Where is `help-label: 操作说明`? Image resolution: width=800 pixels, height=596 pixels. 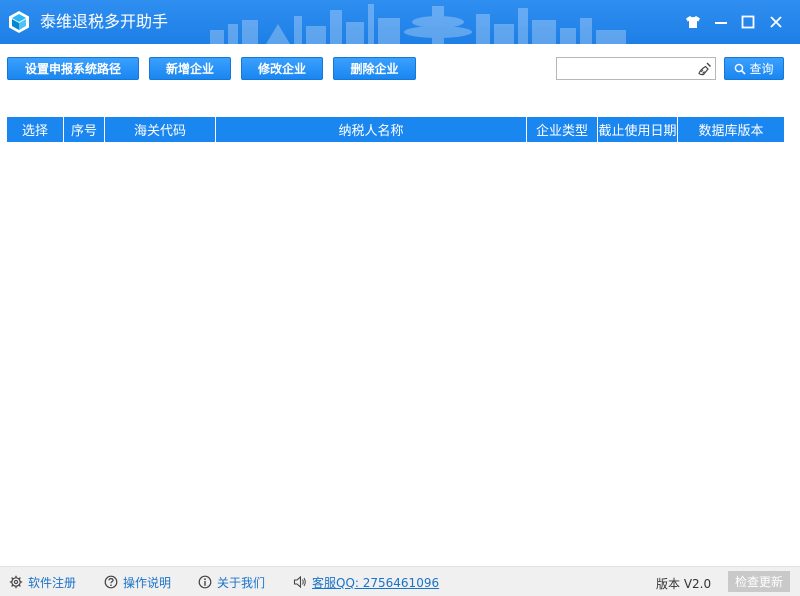
help-label: 操作说明 is located at coordinates (147, 582).